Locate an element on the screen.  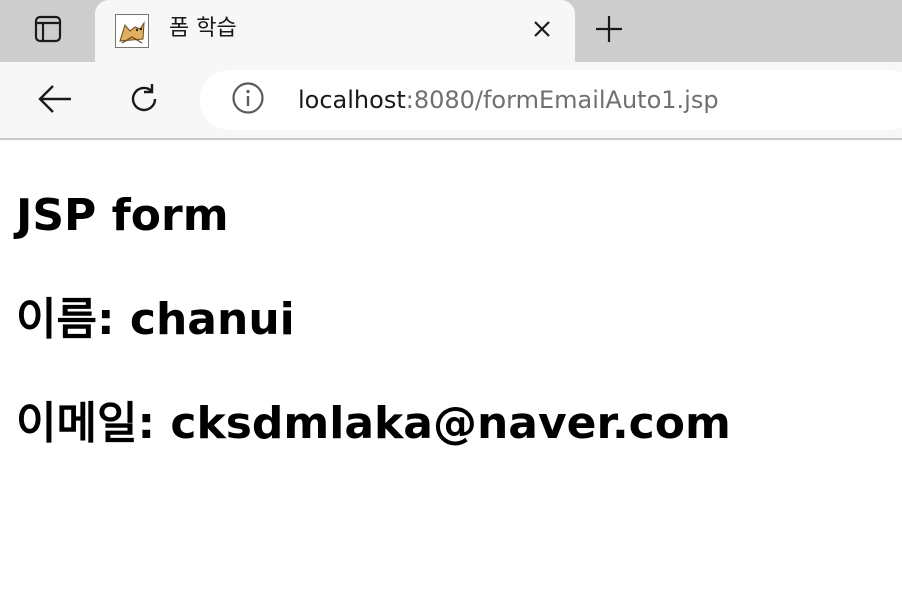
active-tab: 폼 학습 is located at coordinates (335, 31).